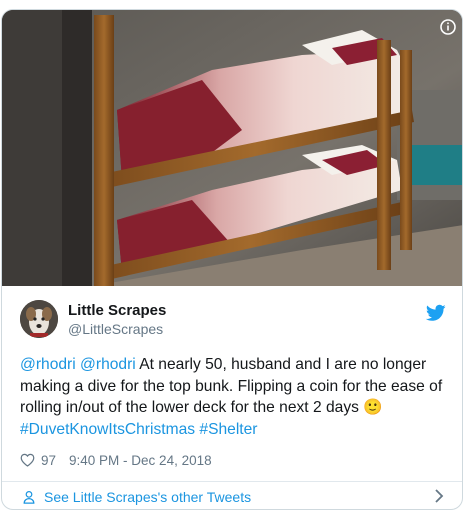  Describe the element at coordinates (48, 460) in the screenshot. I see `like-count: 97` at that location.